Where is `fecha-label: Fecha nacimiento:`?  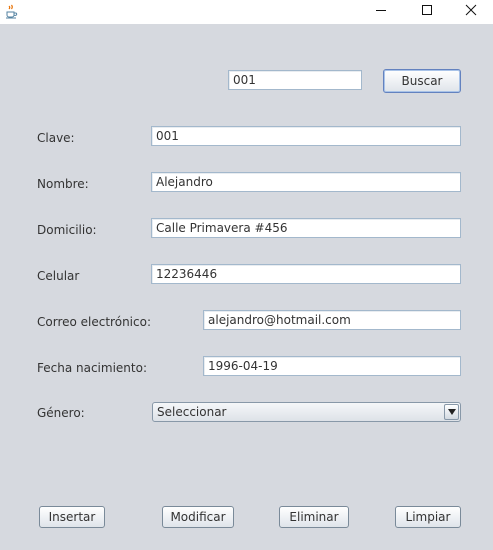 fecha-label: Fecha nacimiento: is located at coordinates (92, 368).